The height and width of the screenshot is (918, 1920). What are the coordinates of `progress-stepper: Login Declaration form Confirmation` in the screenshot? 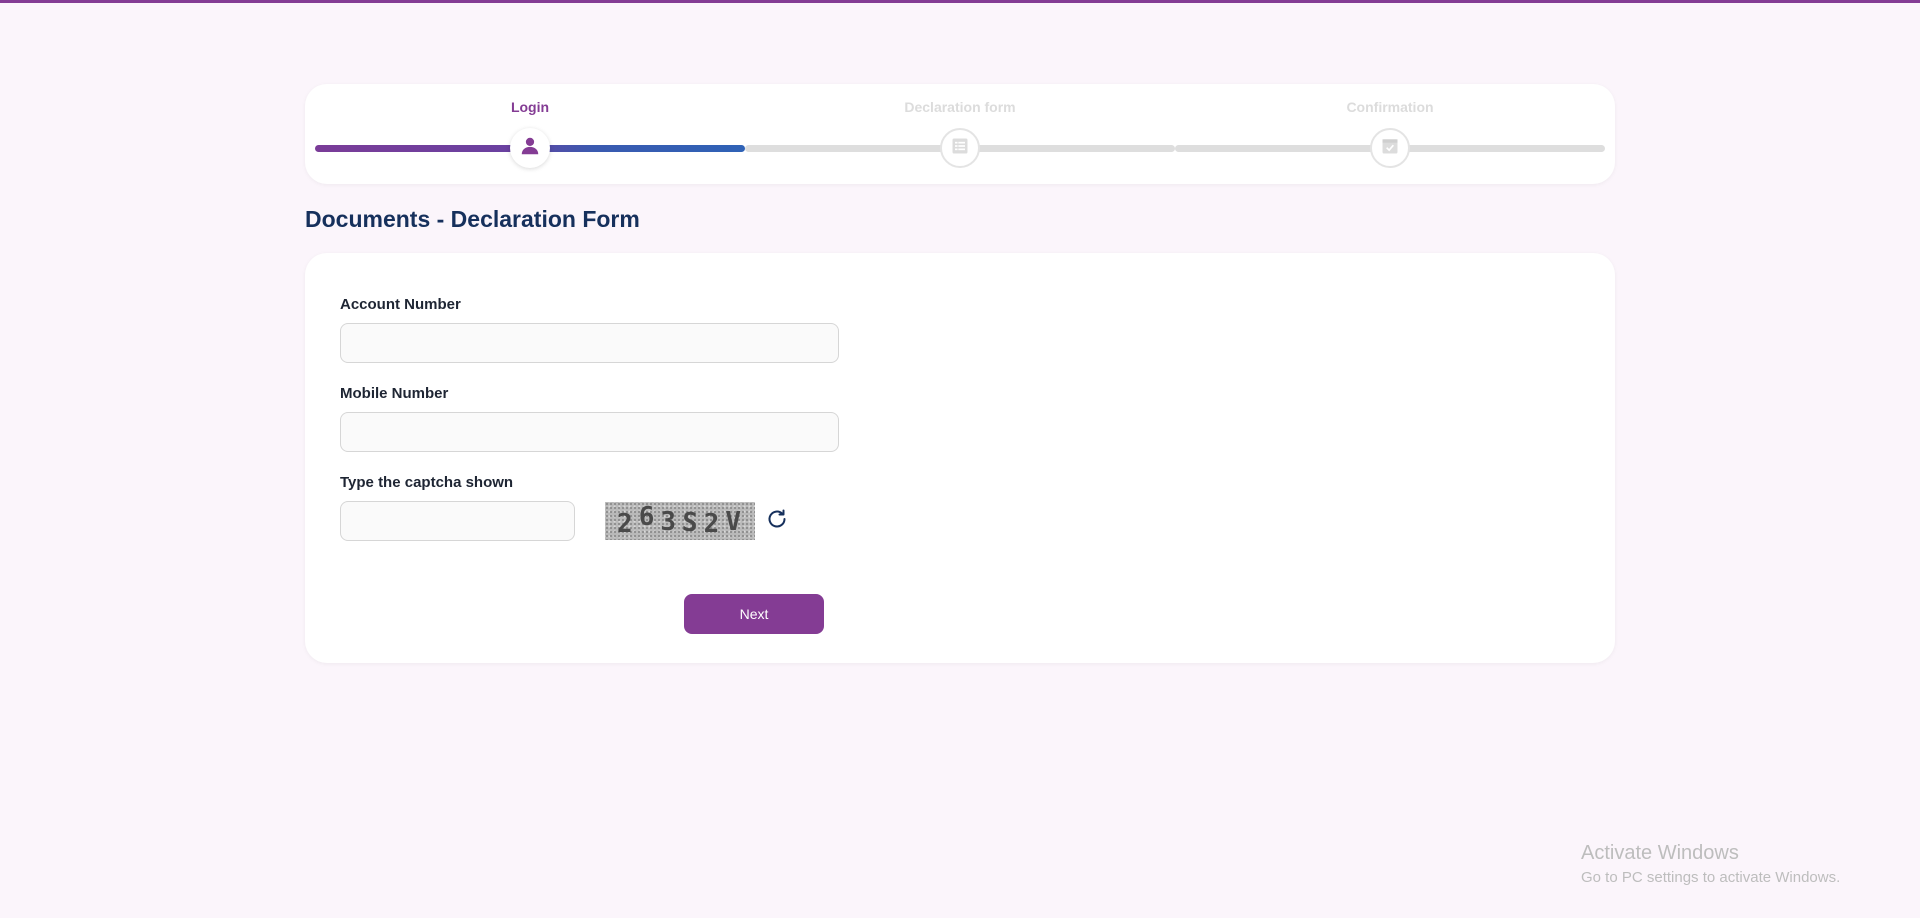 It's located at (960, 134).